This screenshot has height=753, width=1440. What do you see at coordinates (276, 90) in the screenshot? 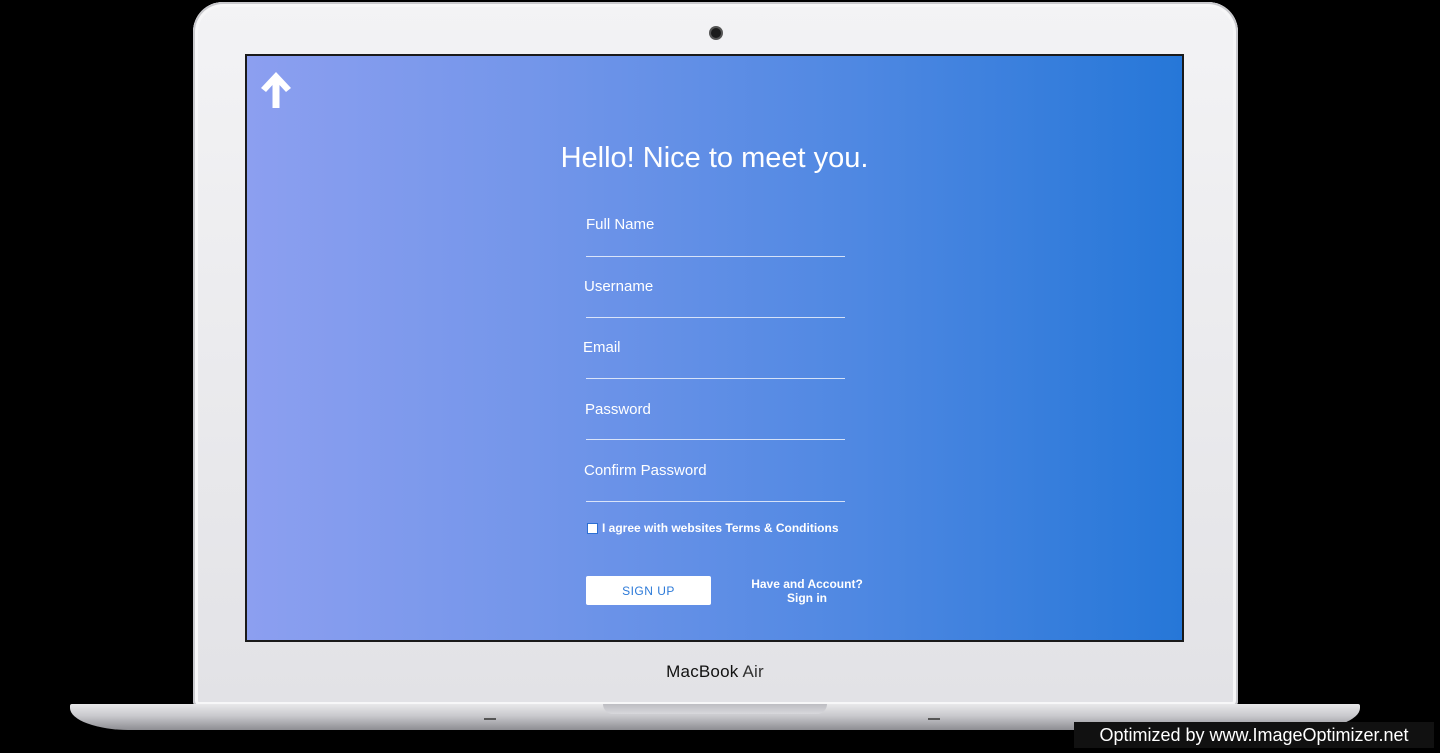
I see `up-arrow-icon` at bounding box center [276, 90].